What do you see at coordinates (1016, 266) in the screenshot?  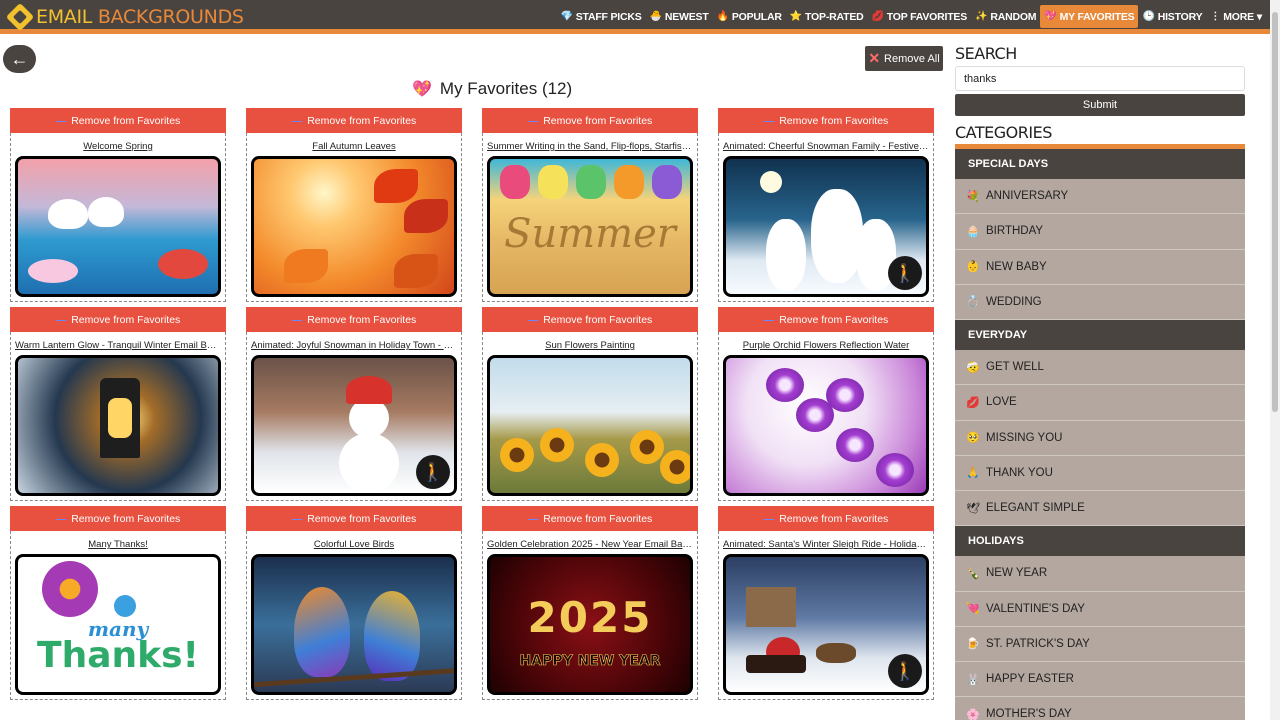 I see `category-label: NEW BABY` at bounding box center [1016, 266].